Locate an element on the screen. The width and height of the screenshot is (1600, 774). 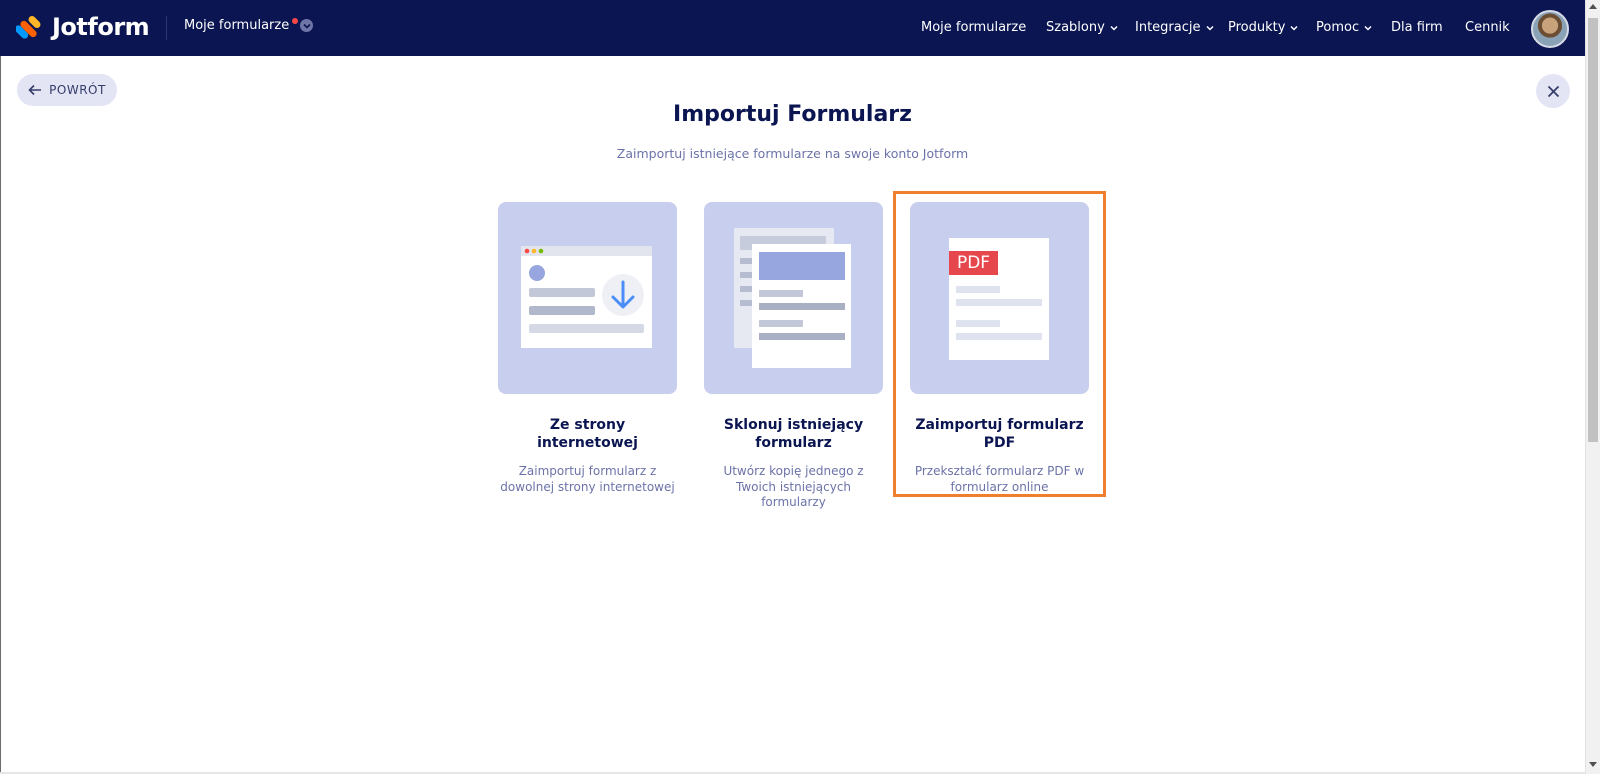
documents-copy-icon is located at coordinates (792, 298).